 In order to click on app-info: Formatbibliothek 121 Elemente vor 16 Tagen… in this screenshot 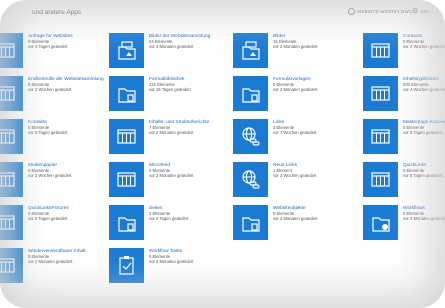, I will do `click(194, 84)`.